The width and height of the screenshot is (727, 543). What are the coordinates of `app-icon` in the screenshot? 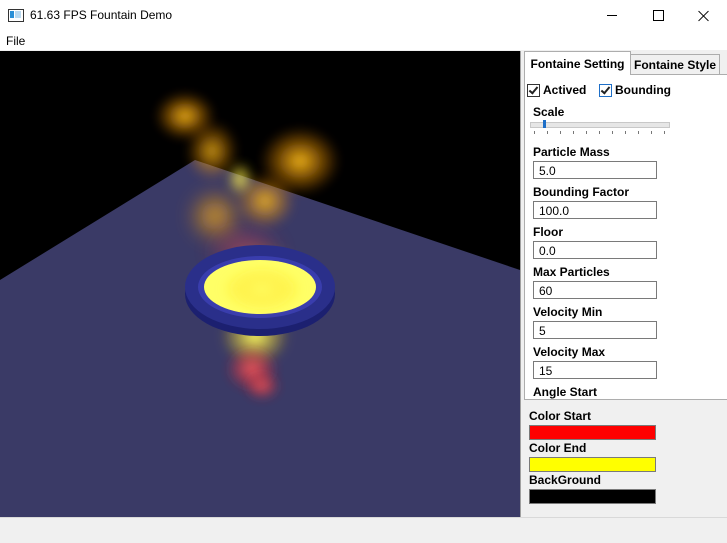 It's located at (16, 15).